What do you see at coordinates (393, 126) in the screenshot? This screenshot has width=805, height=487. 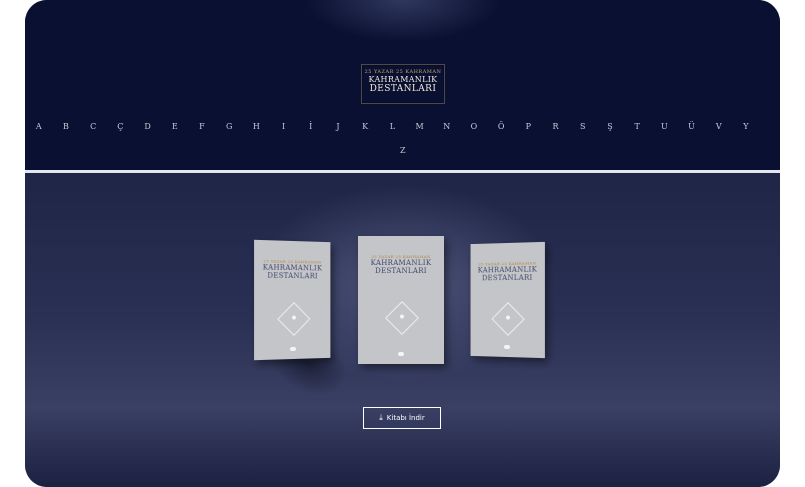 I see `alphabet-letter-14: L` at bounding box center [393, 126].